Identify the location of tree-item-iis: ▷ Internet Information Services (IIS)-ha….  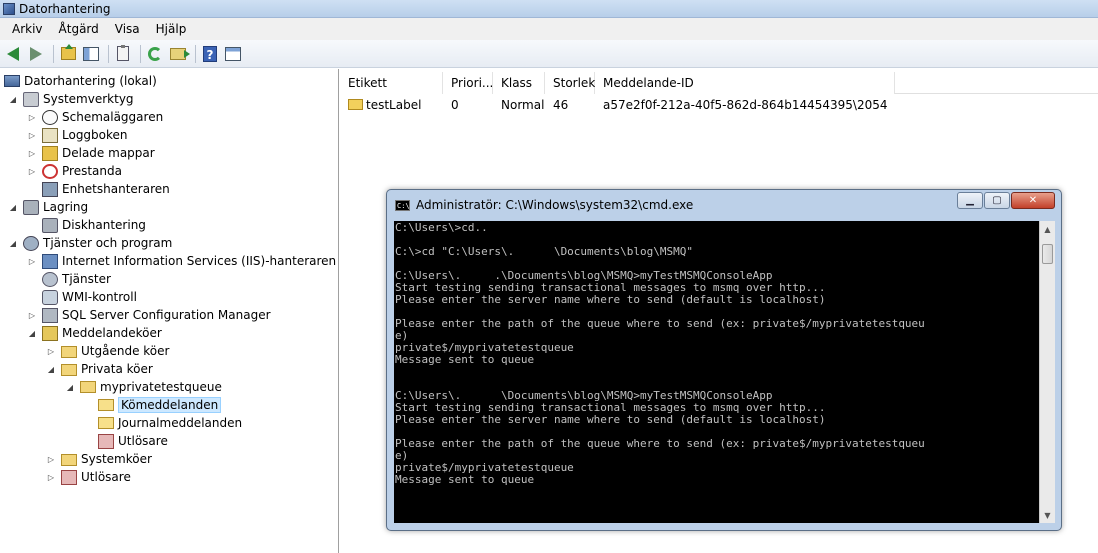
(181, 261).